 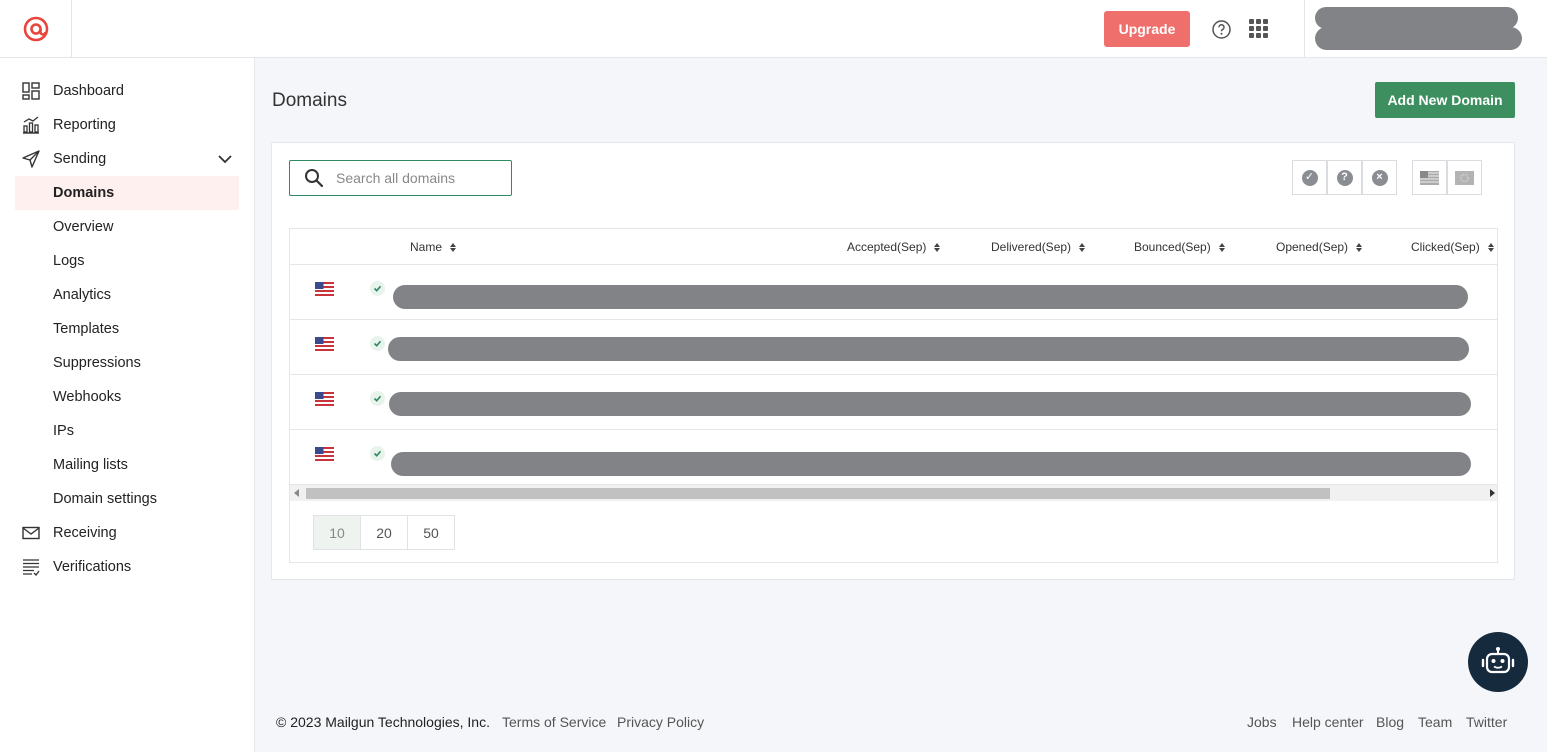 I want to click on sidebar-item-receiving: Receiving, so click(x=127, y=533).